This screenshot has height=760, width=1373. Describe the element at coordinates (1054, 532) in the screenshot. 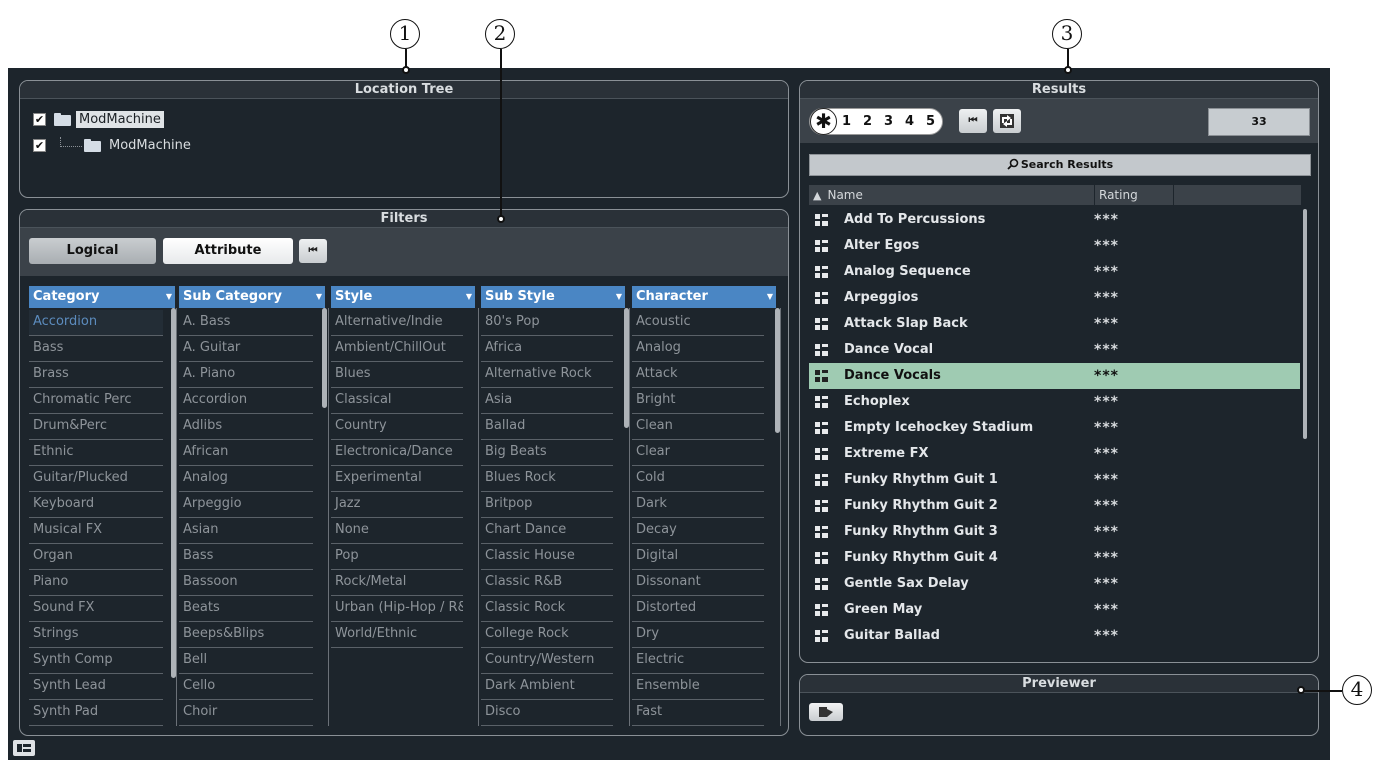

I see `result-row: Funky Rhythm Guit 3 ***` at that location.